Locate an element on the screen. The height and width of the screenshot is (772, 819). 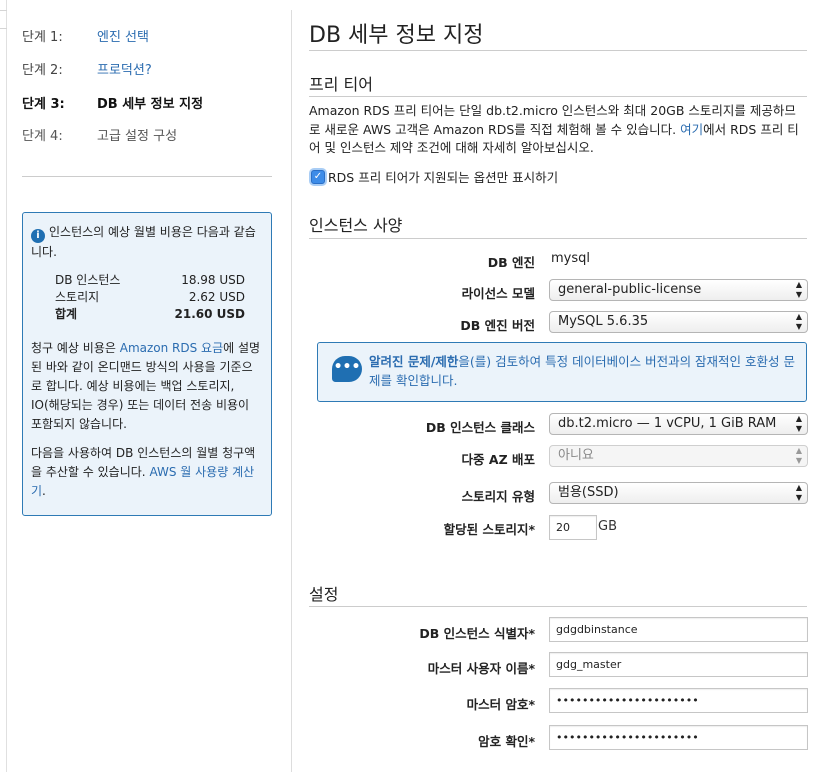
settings-rule is located at coordinates (558, 606).